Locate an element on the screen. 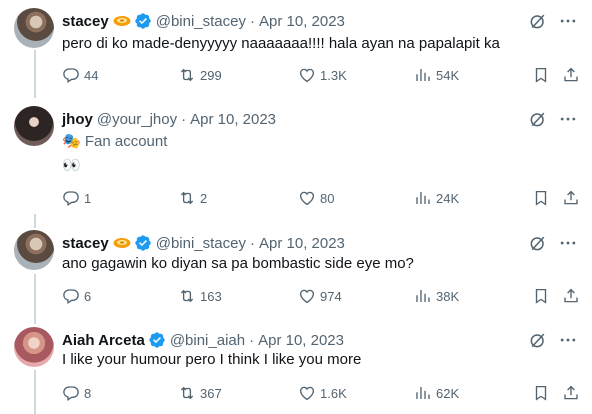  like-button: 1.6K is located at coordinates (322, 393).